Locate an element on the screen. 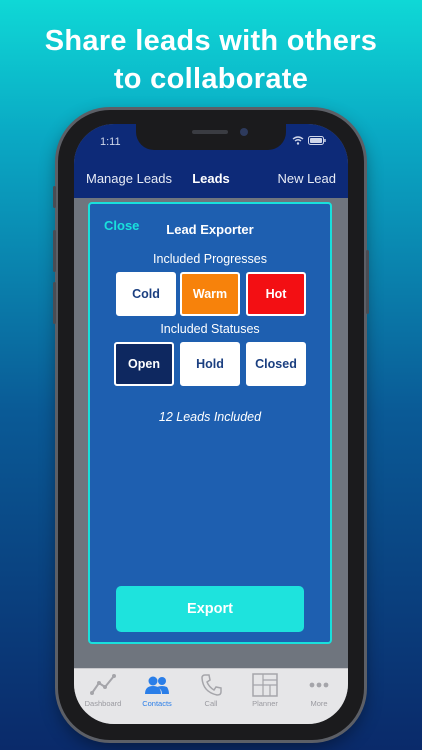  tab-bar: Dashboard Contacts Call Planner More is located at coordinates (211, 696).